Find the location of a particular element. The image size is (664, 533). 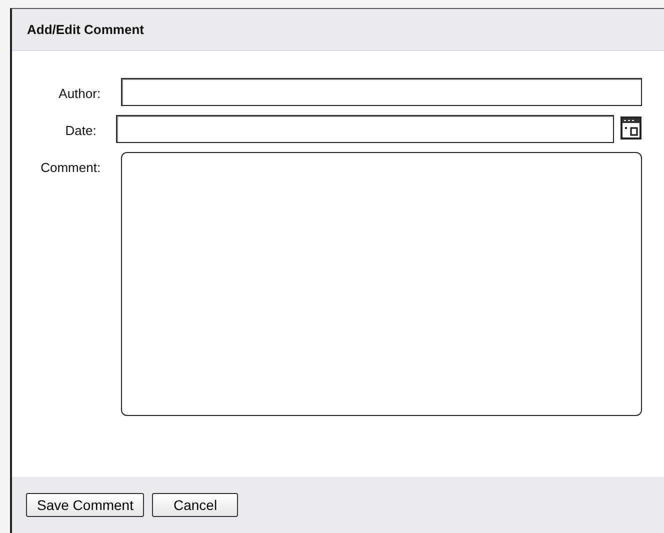

save-button: Save Comment is located at coordinates (85, 505).